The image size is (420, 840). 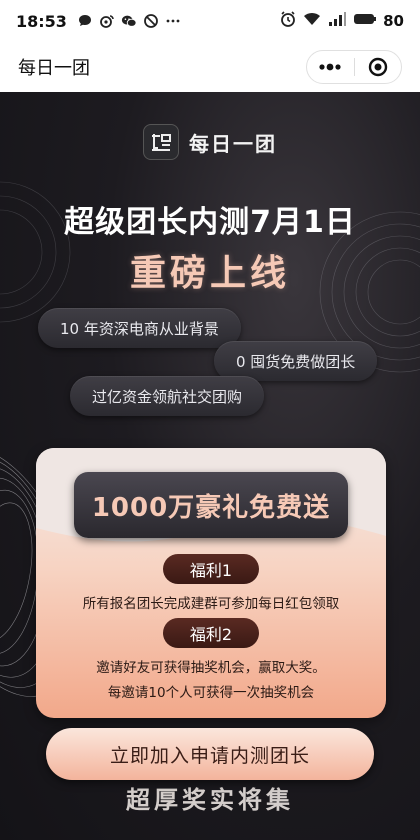 I want to click on more-menu-button, so click(x=330, y=67).